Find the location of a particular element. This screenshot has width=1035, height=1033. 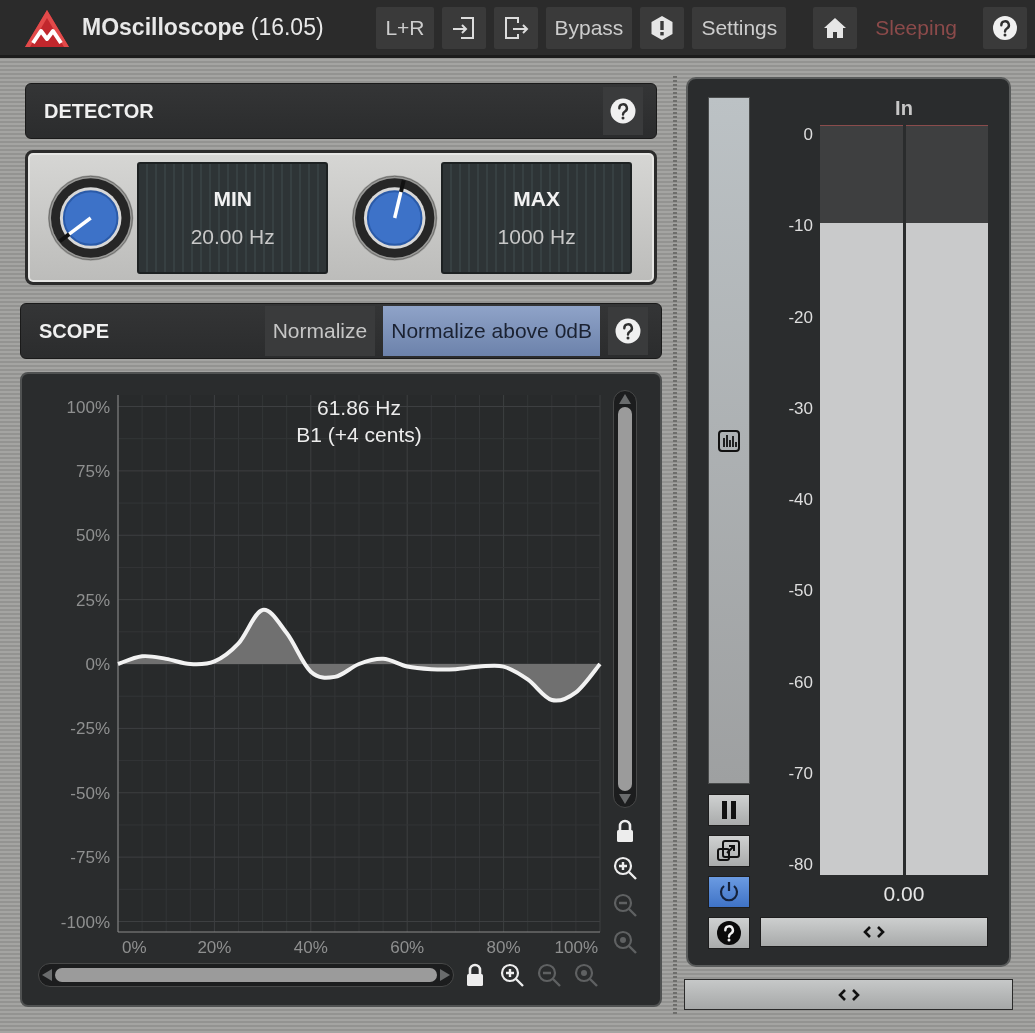

toolbar-button: Bypass is located at coordinates (589, 27).